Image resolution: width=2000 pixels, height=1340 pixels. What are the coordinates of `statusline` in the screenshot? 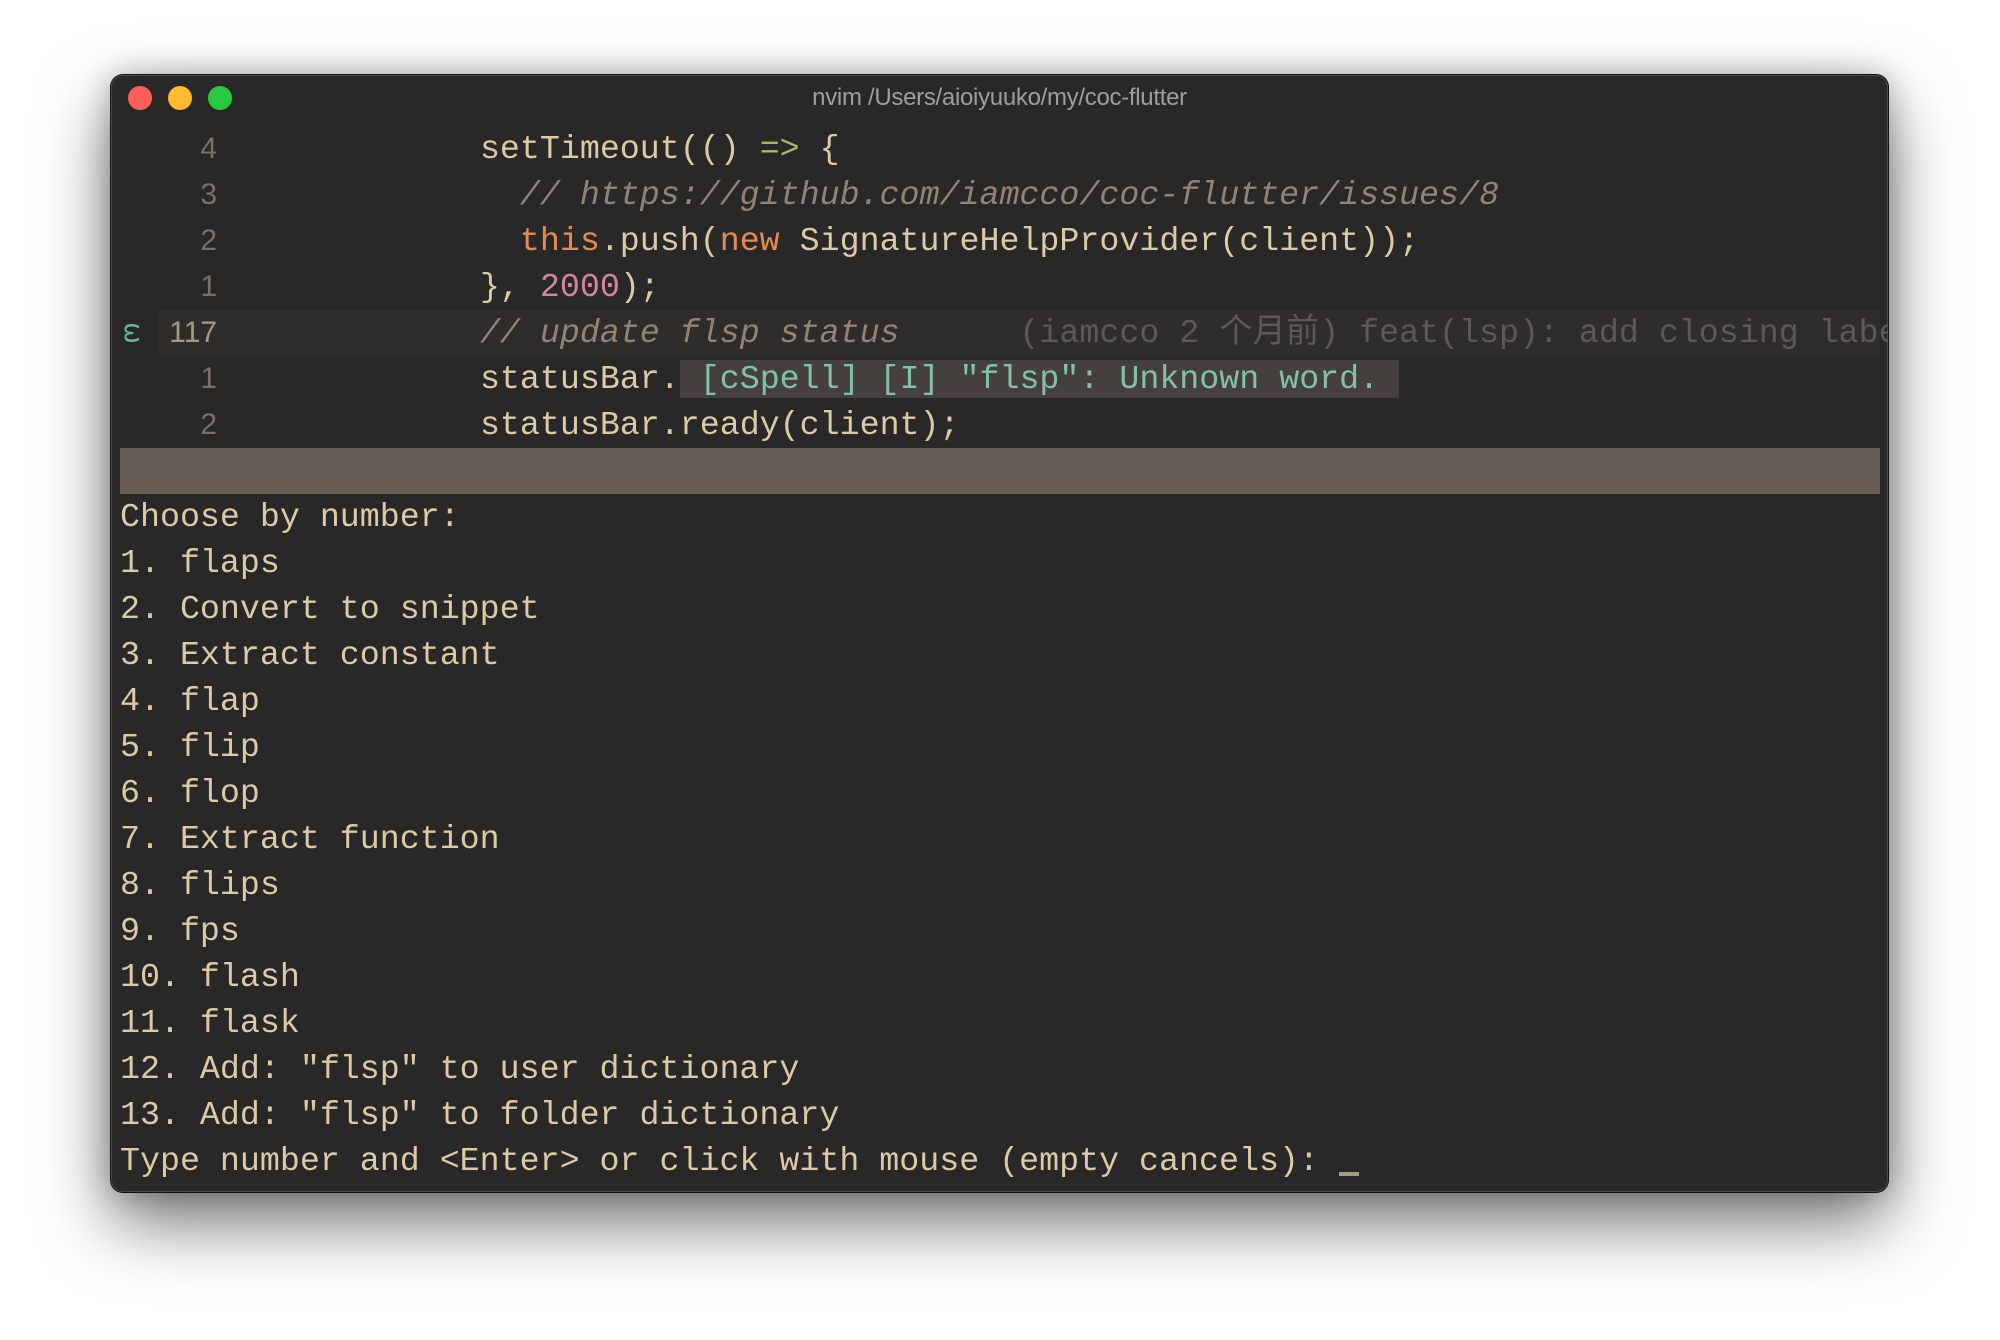 It's located at (1000, 471).